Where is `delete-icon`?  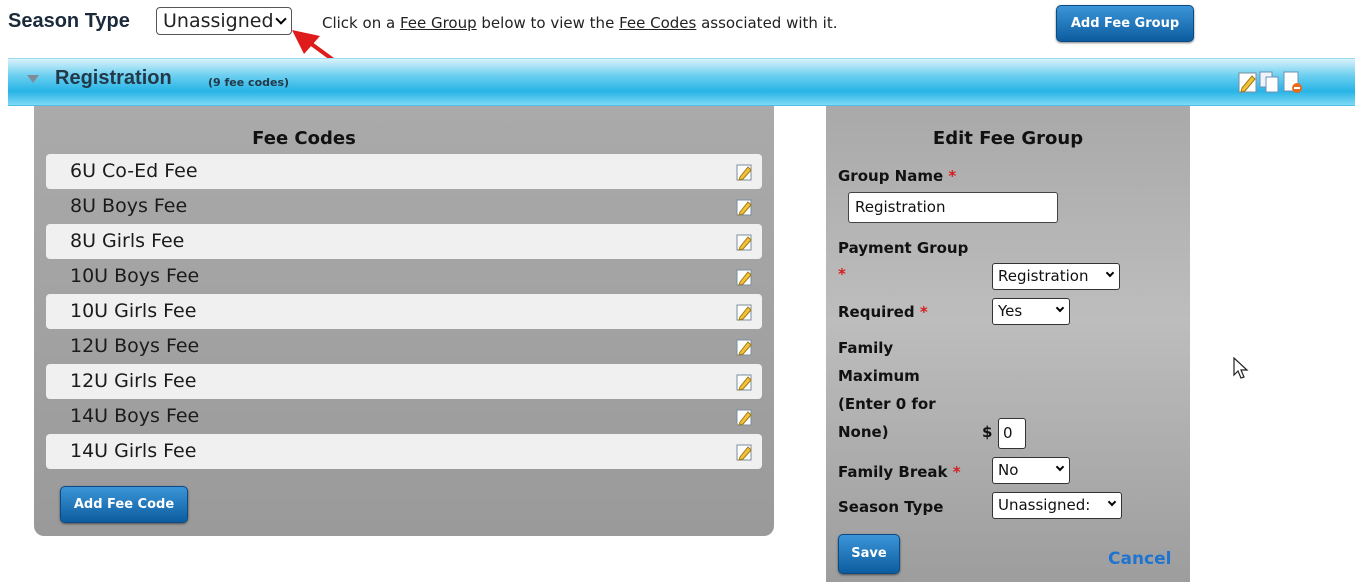
delete-icon is located at coordinates (1292, 82).